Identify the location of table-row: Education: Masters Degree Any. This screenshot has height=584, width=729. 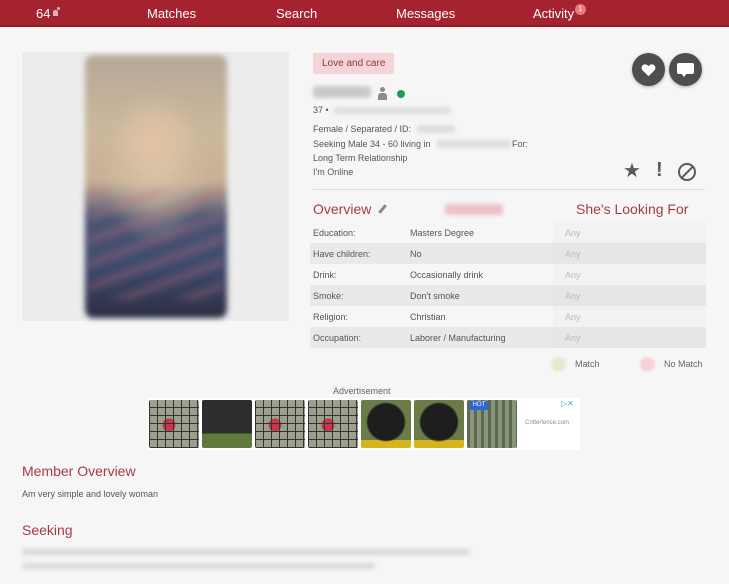
(508, 232).